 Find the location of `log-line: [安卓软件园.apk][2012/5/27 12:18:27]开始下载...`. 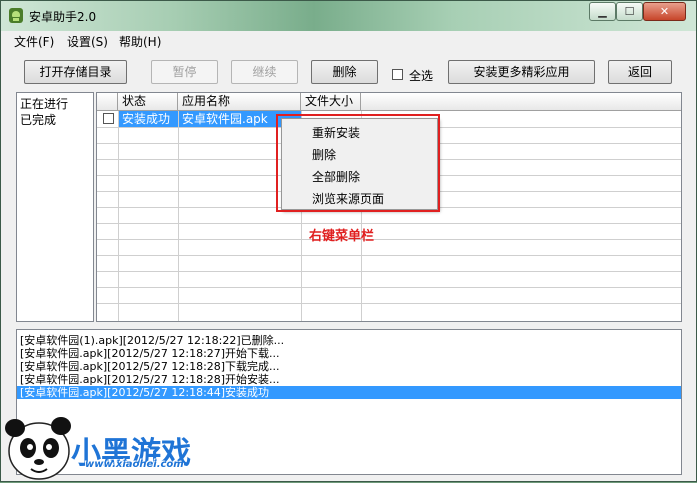

log-line: [安卓软件园.apk][2012/5/27 12:18:27]开始下载... is located at coordinates (150, 353).